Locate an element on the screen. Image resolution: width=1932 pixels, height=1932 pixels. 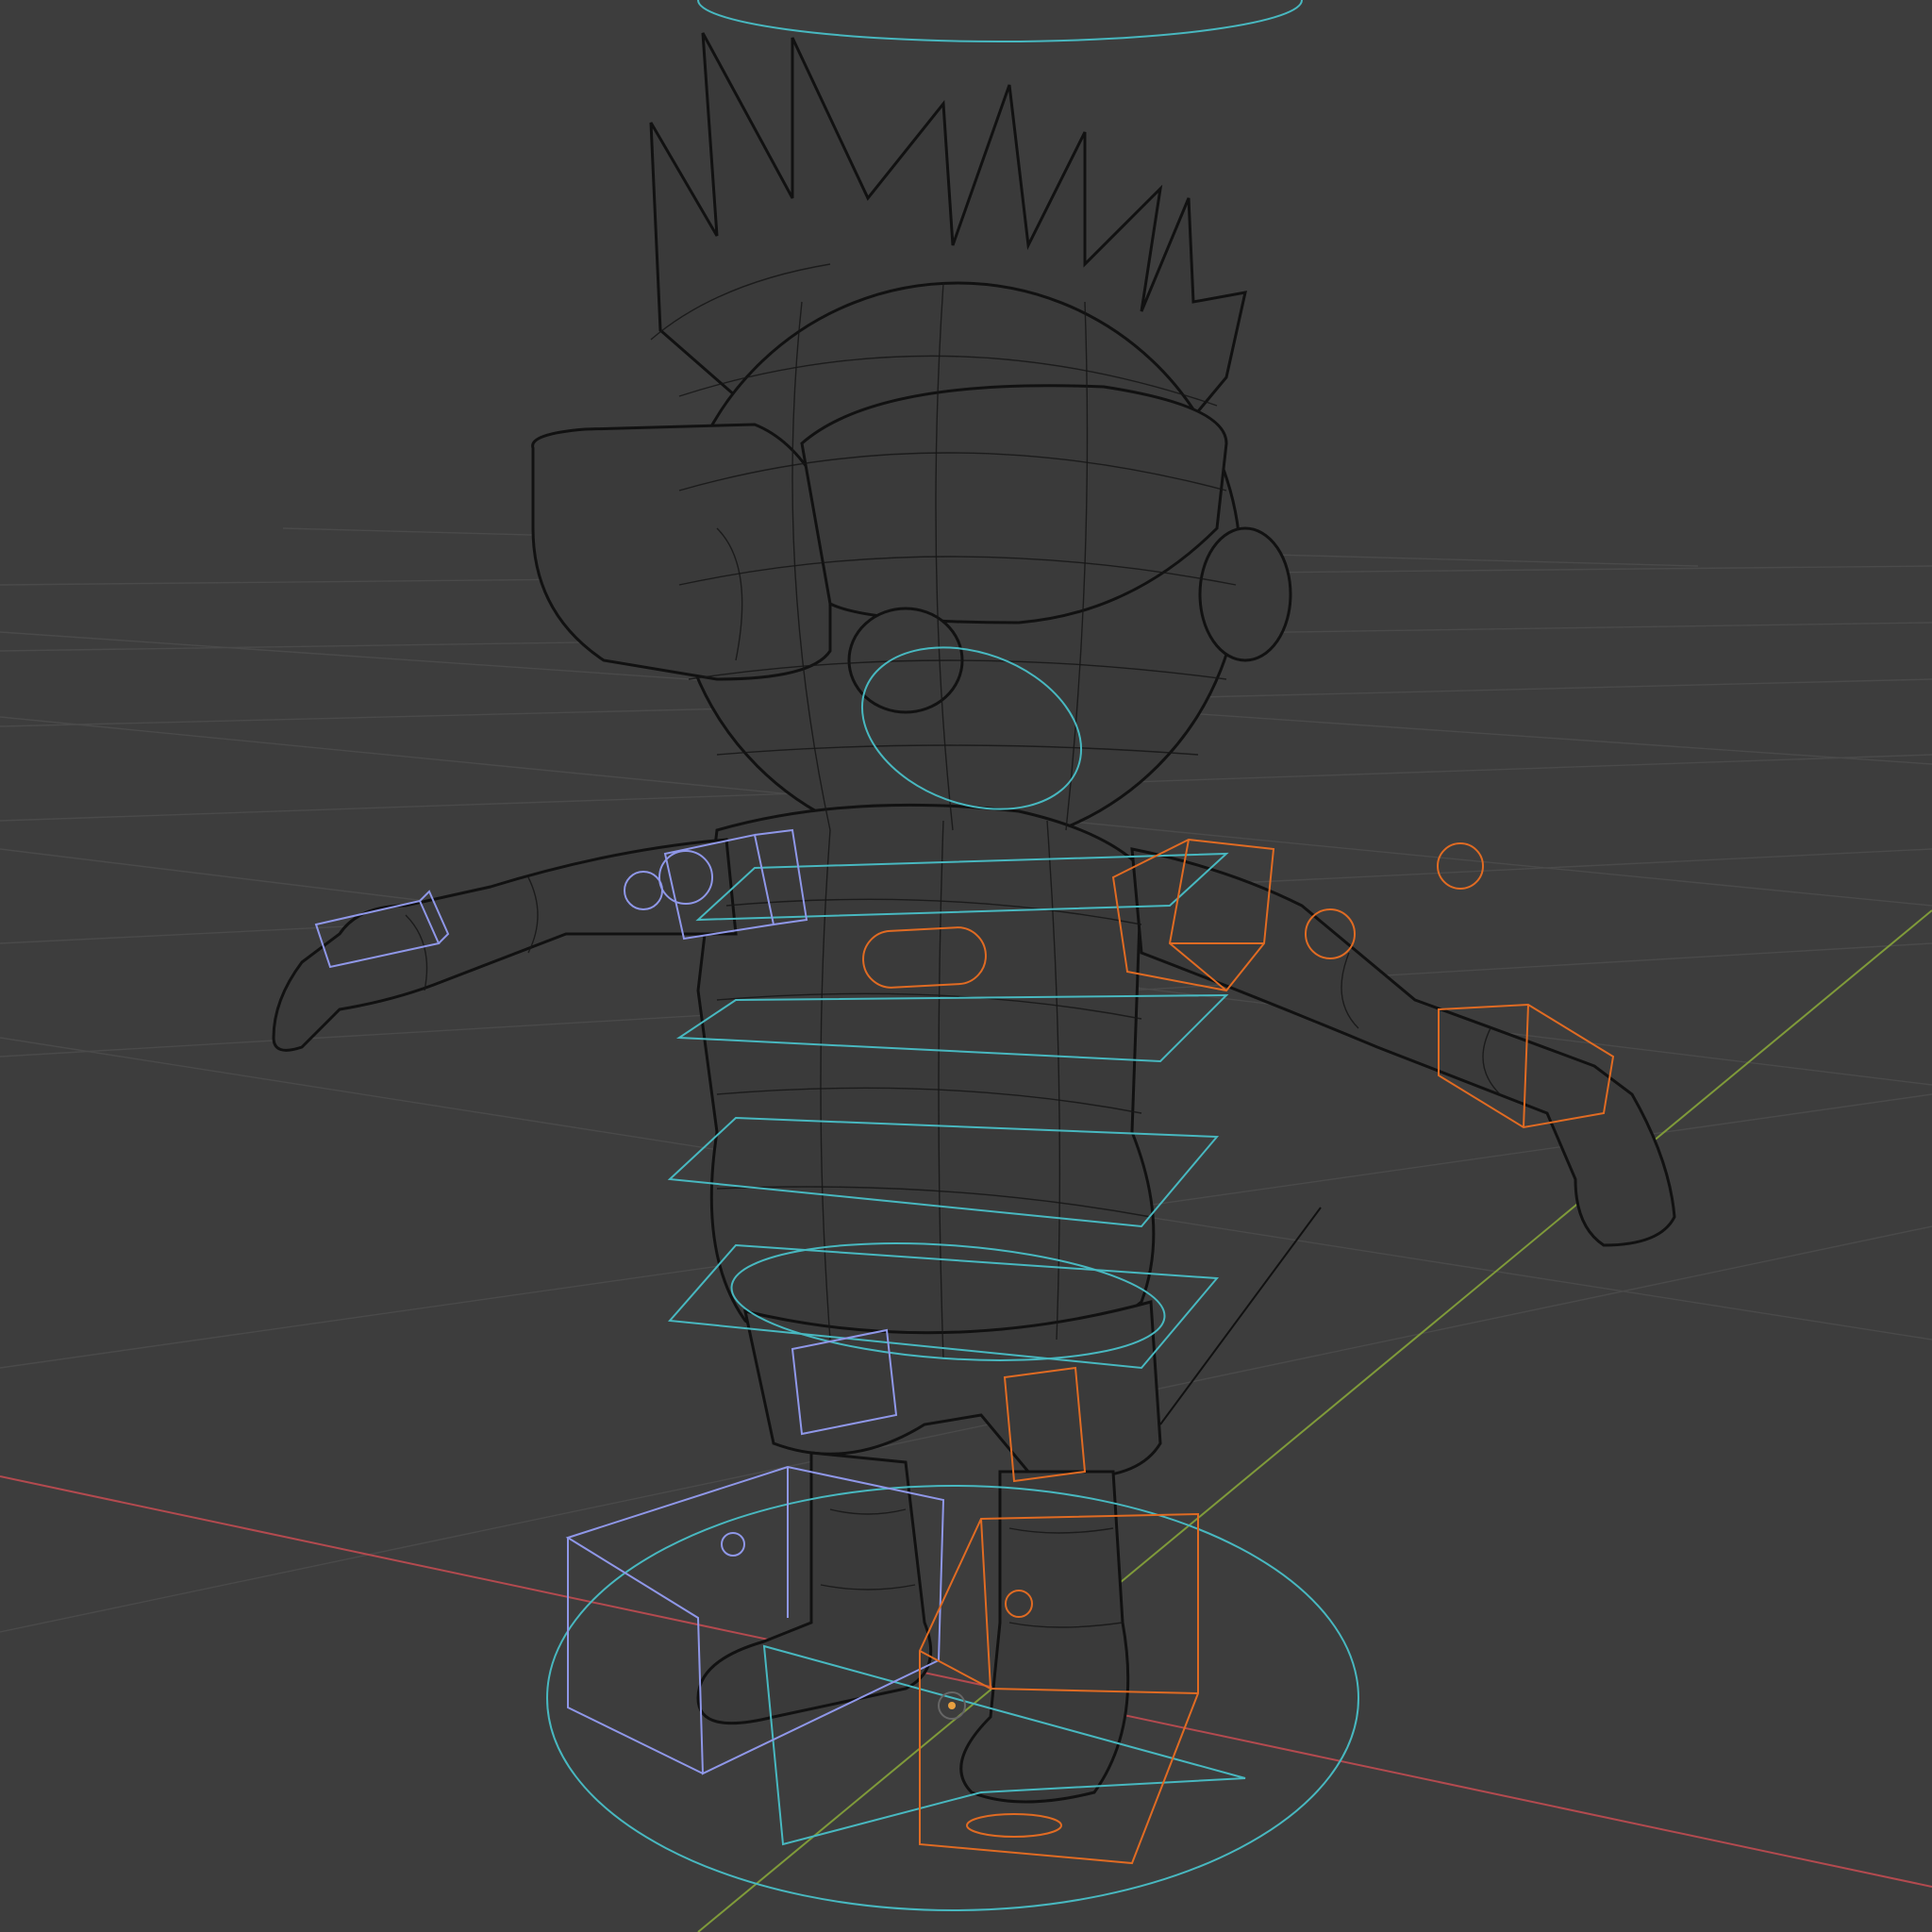
left-knee-pole is located at coordinates (733, 1545).